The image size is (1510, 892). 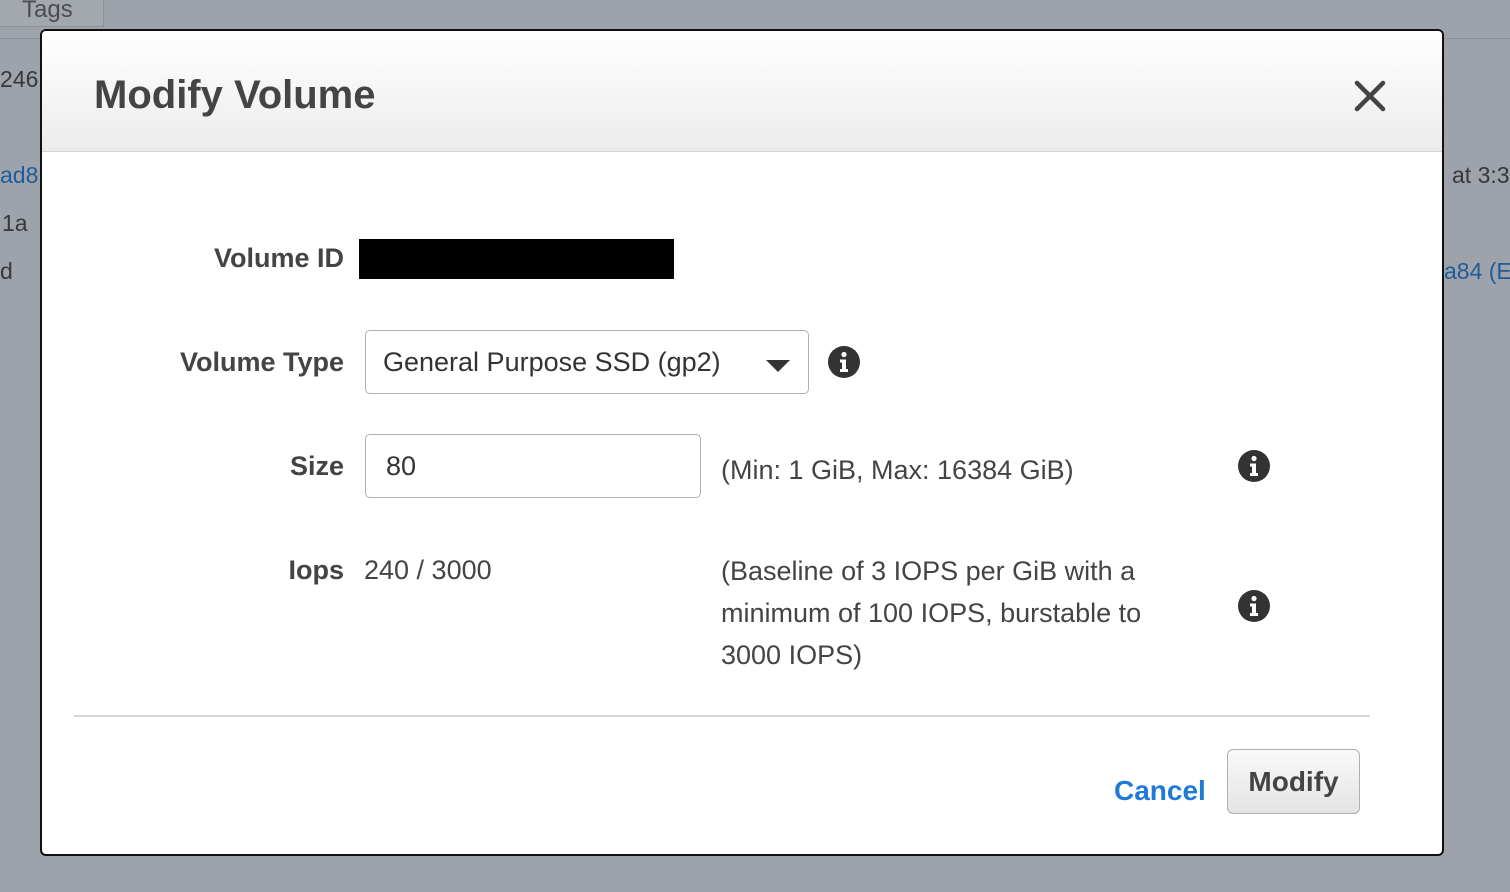 I want to click on size-info-icon, so click(x=1254, y=466).